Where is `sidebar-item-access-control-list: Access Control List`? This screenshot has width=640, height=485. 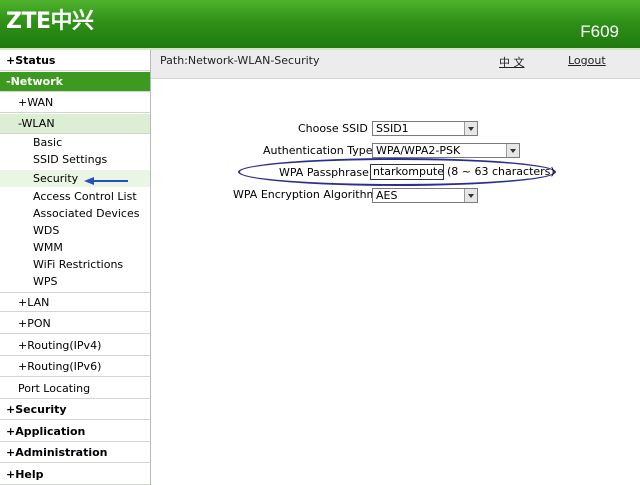 sidebar-item-access-control-list: Access Control List is located at coordinates (75, 196).